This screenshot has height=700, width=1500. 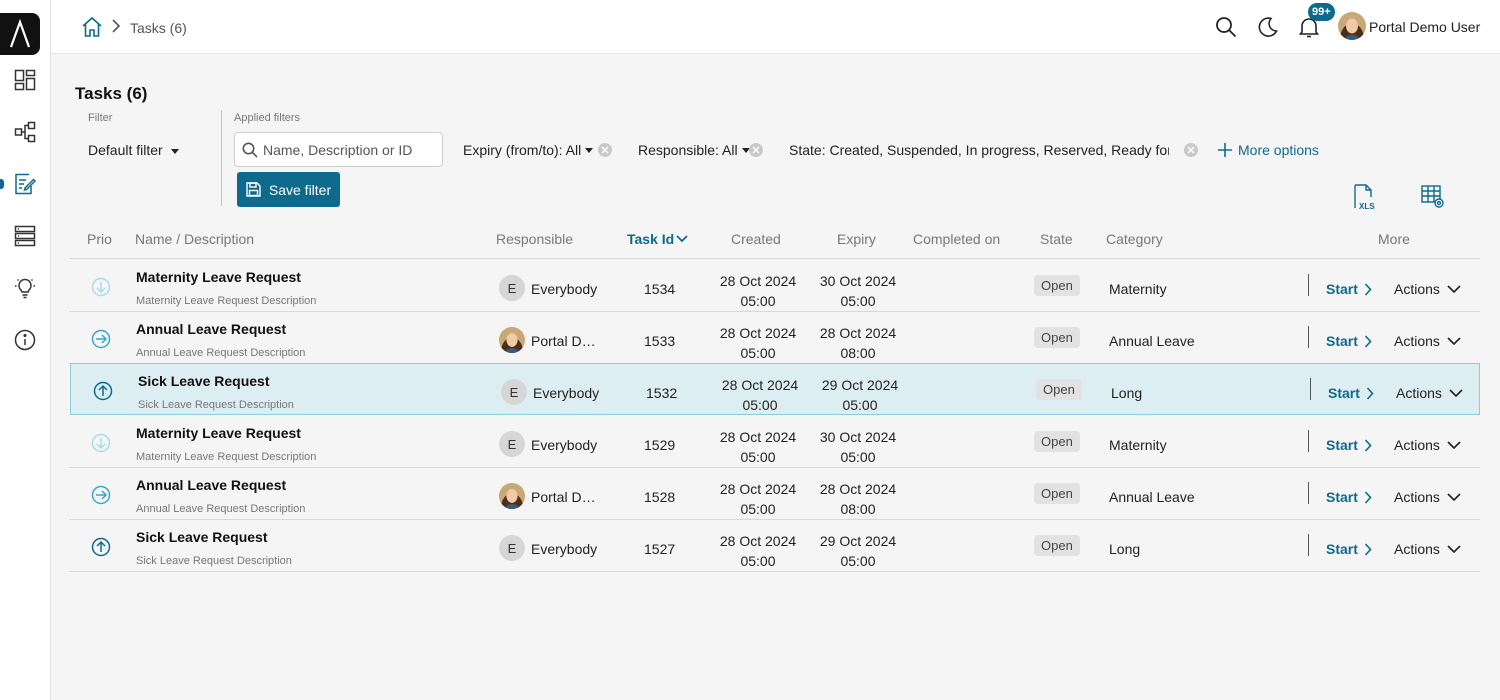 What do you see at coordinates (214, 561) in the screenshot?
I see `task-description: Sick Leave Request Description` at bounding box center [214, 561].